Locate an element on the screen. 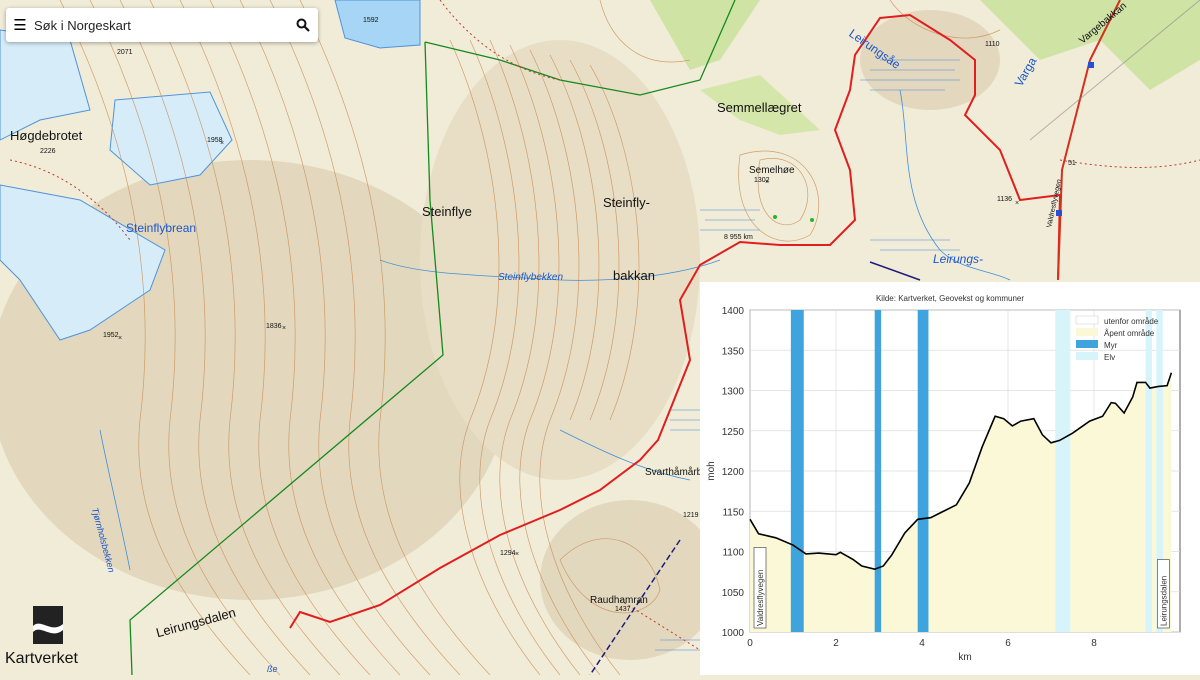 The image size is (1200, 680). spot-height: 1302 is located at coordinates (762, 180).